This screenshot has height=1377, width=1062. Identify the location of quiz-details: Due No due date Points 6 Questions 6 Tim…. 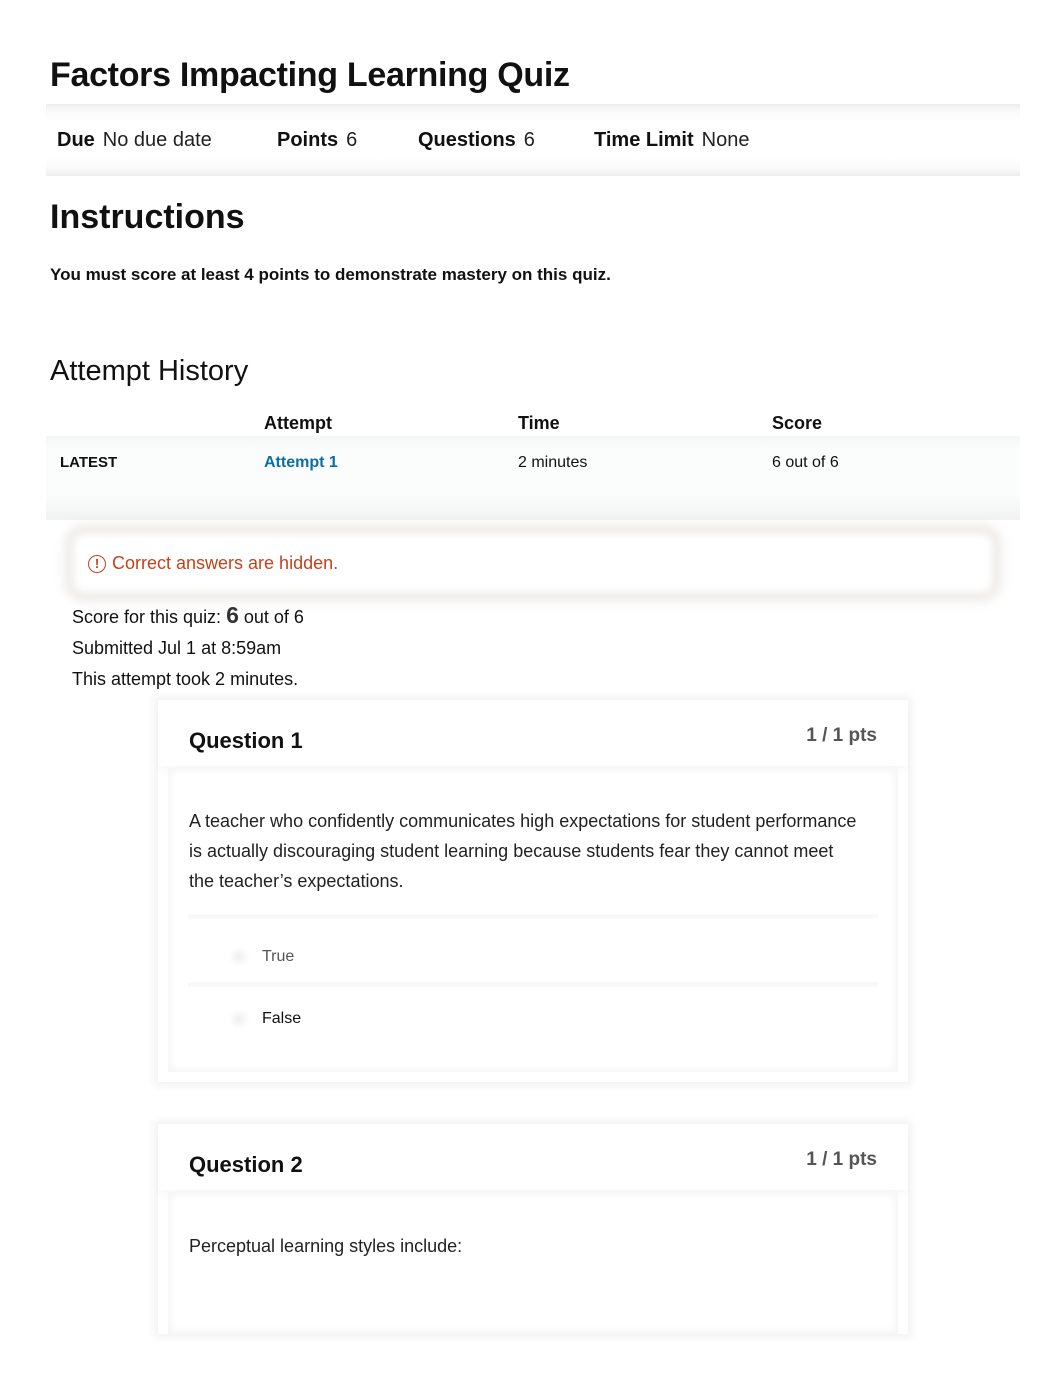
(403, 140).